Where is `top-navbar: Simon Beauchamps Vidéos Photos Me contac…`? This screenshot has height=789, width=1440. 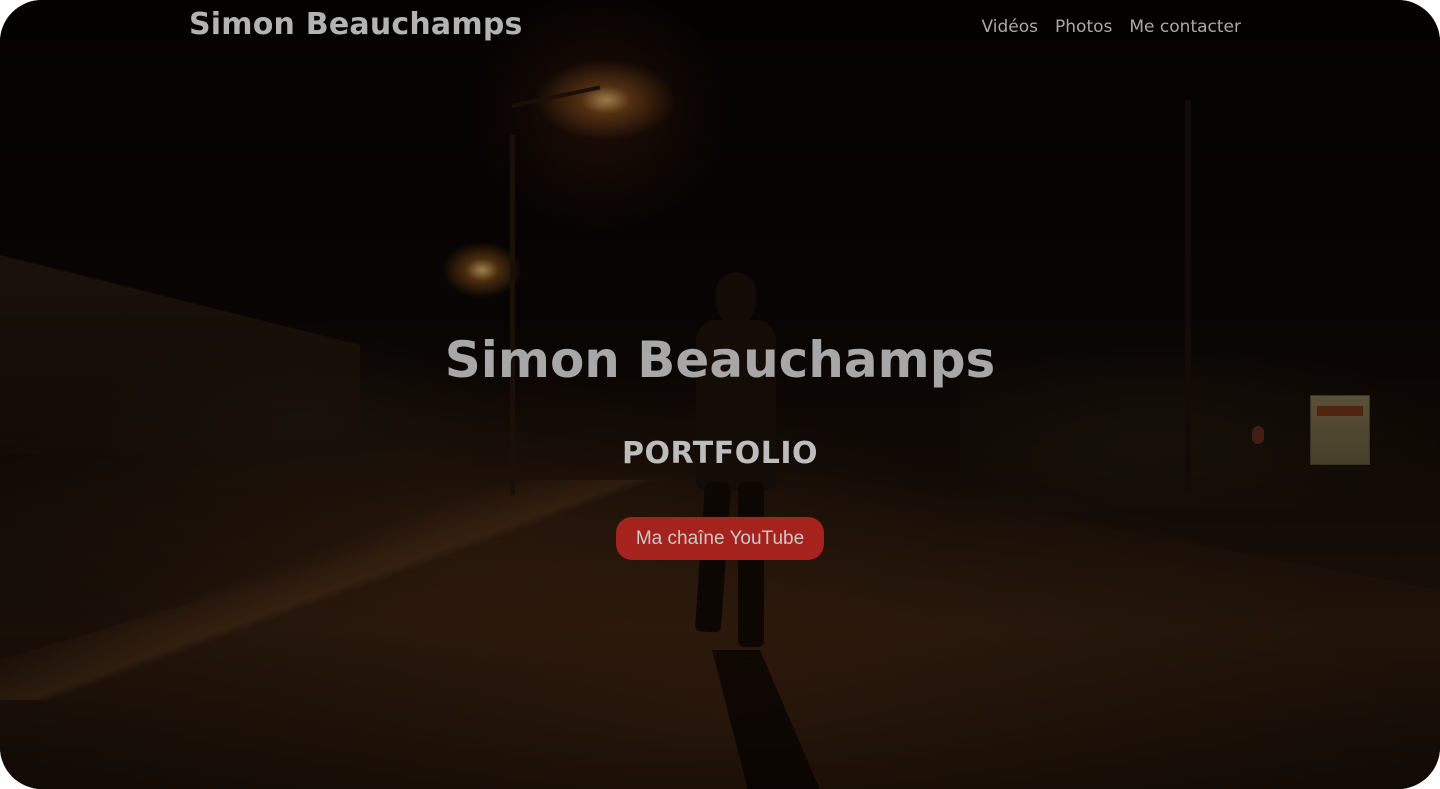
top-navbar: Simon Beauchamps Vidéos Photos Me contac… is located at coordinates (720, 28).